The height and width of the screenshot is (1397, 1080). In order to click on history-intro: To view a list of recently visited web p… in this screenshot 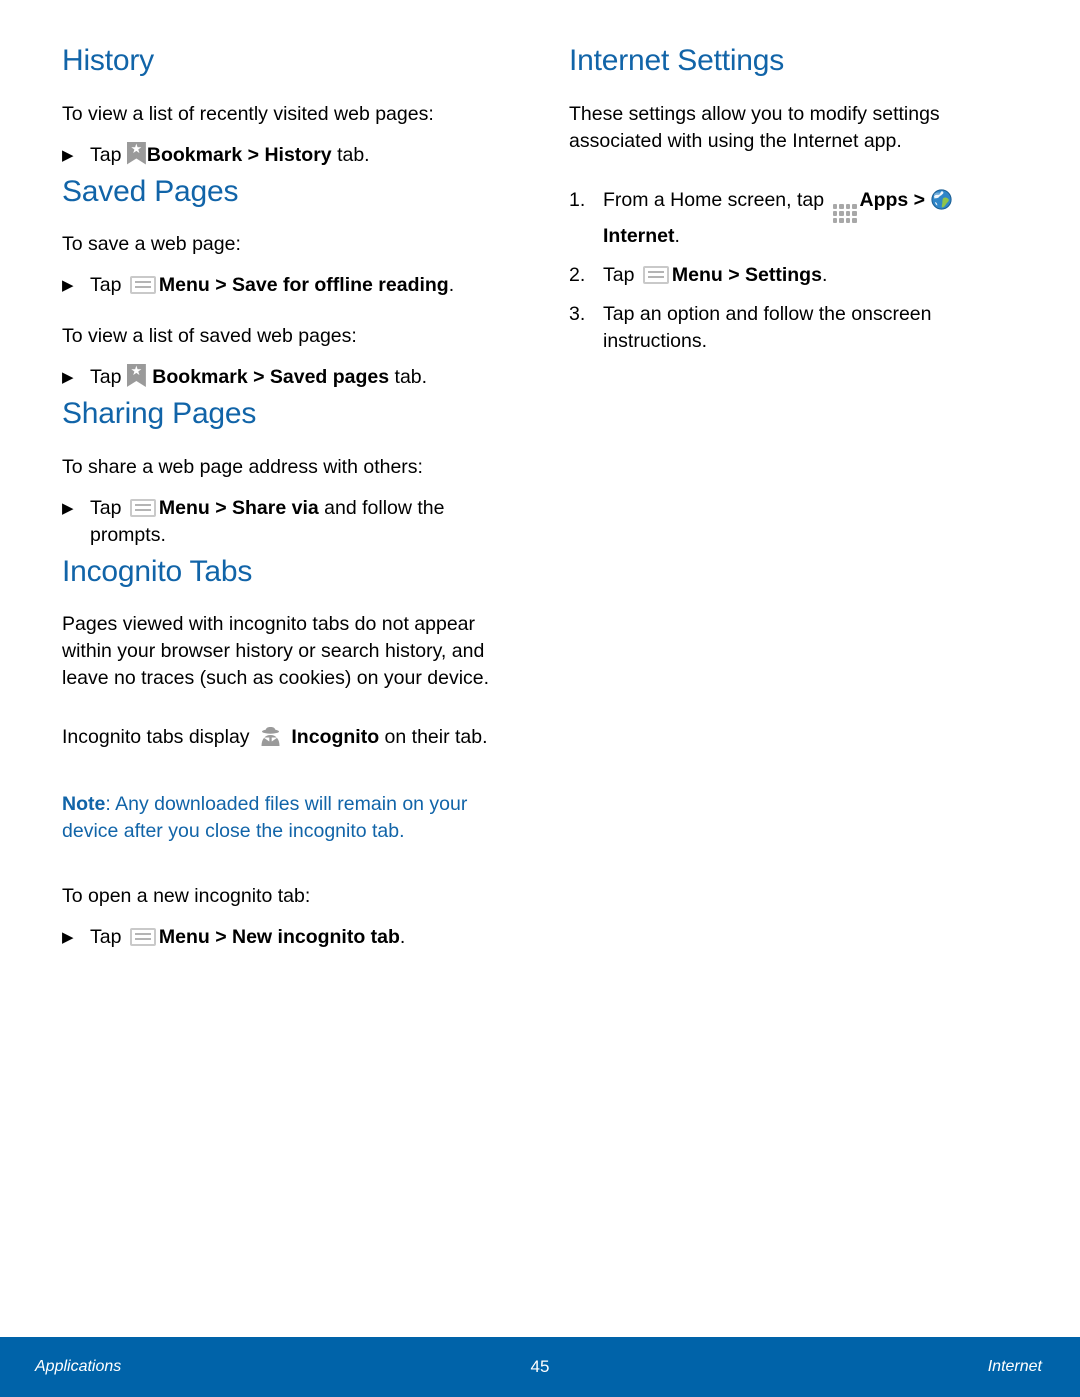, I will do `click(248, 113)`.